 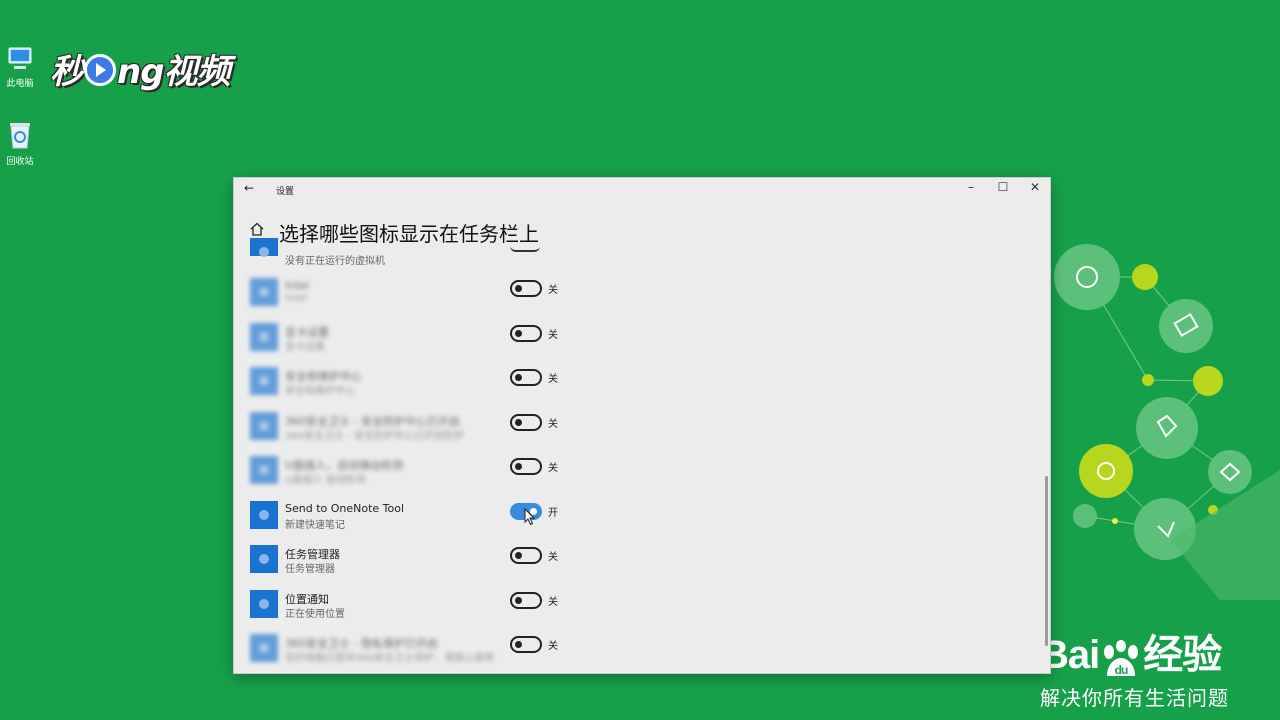 What do you see at coordinates (415, 649) in the screenshot?
I see `notification-area-icon-row: 360安全卫士 - 隐私保护已开启 您的电脑已受到360安全卫士保护，请放心使用关` at bounding box center [415, 649].